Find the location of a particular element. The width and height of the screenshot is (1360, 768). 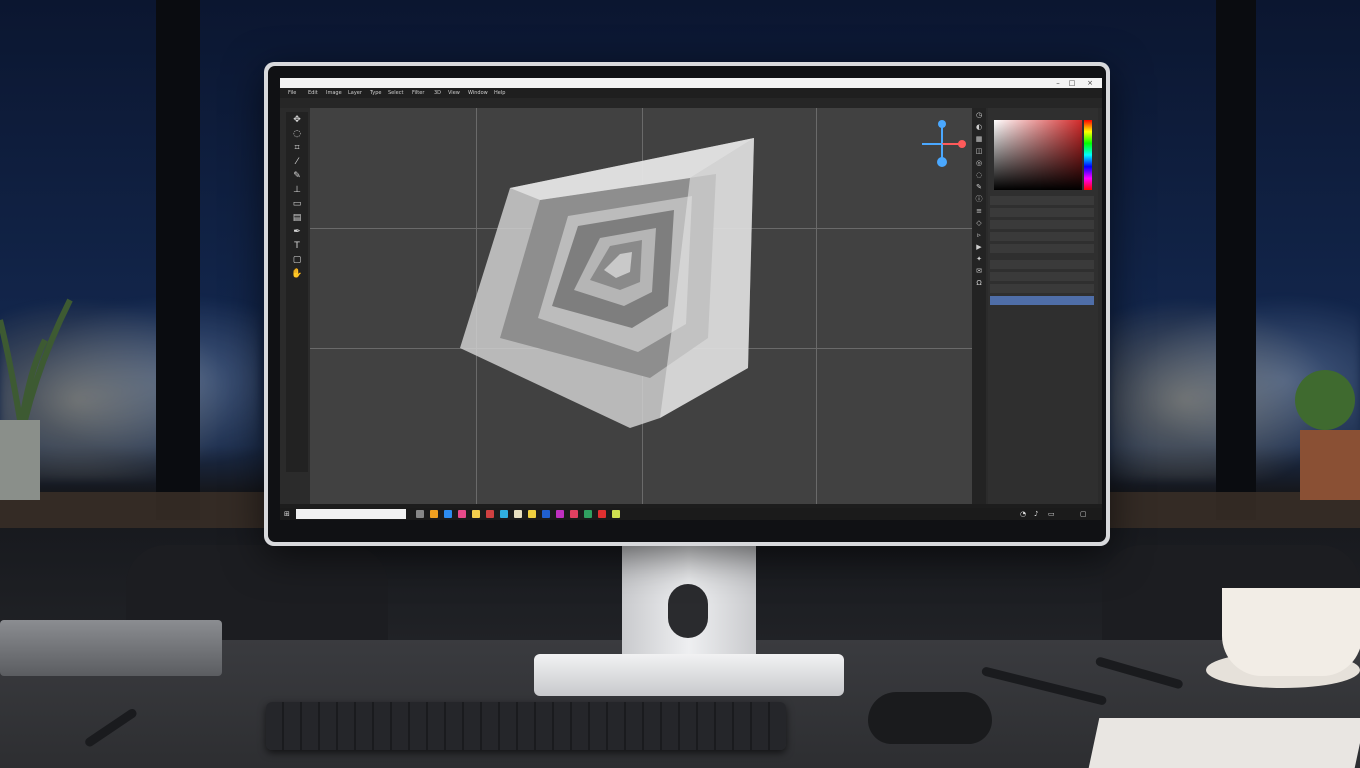

menu-select: Select is located at coordinates (395, 93).